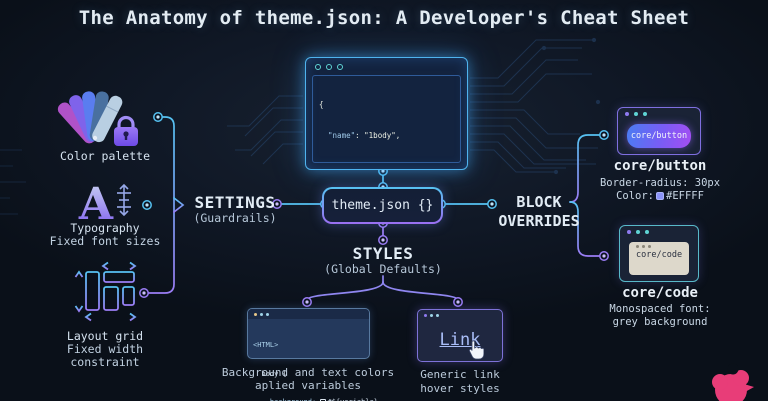  What do you see at coordinates (539, 211) in the screenshot?
I see `block-overrides-label: BLOCK OVERRIDES` at bounding box center [539, 211].